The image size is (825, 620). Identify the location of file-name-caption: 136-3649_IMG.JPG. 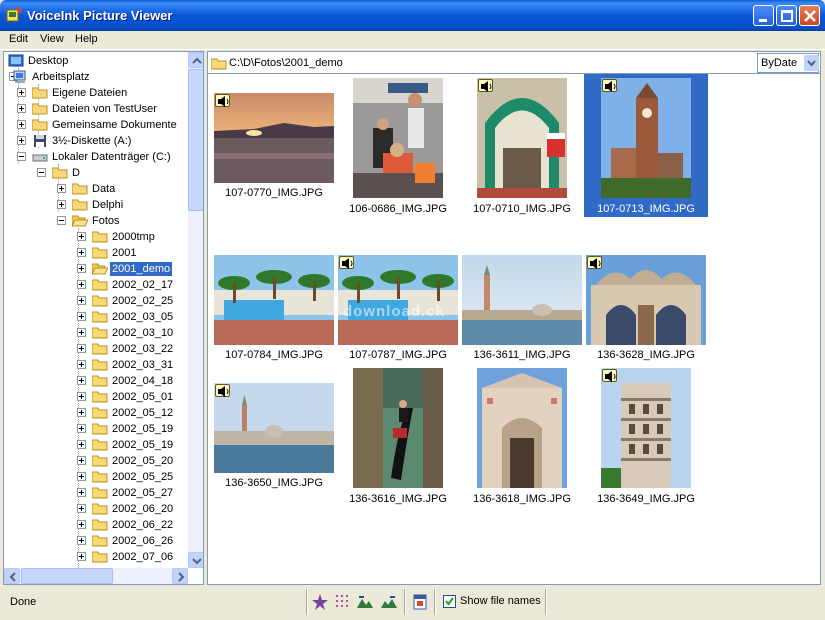
(646, 499).